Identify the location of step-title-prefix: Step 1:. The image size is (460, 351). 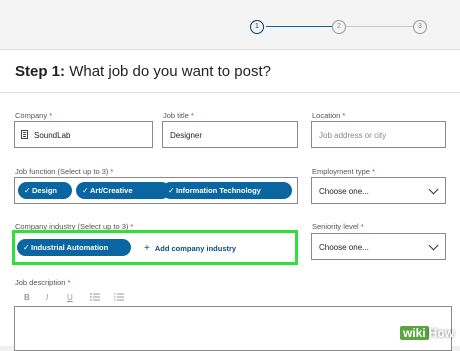
(40, 71).